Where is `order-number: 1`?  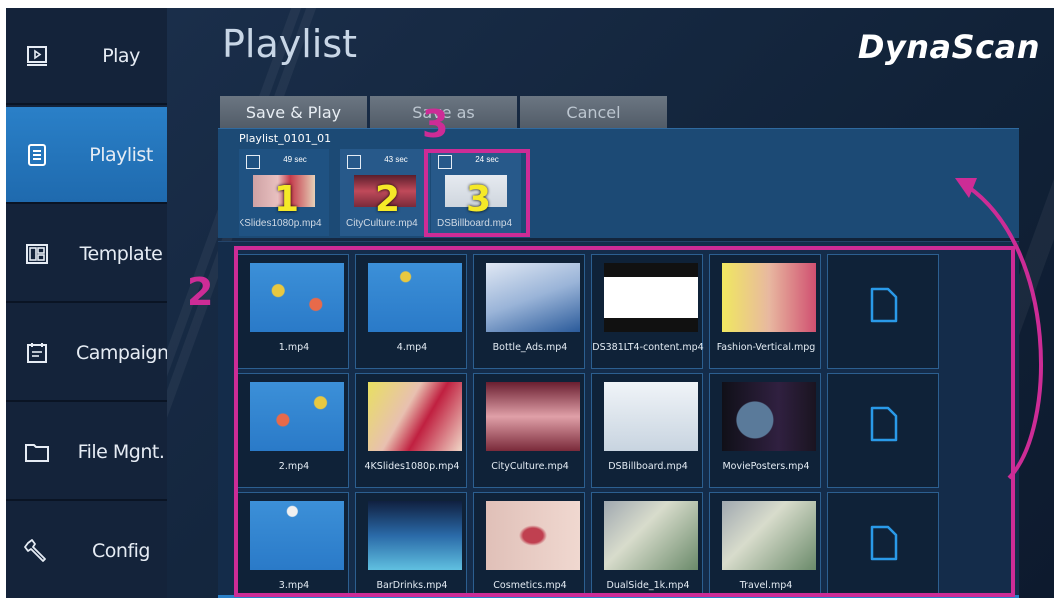 order-number: 1 is located at coordinates (287, 199).